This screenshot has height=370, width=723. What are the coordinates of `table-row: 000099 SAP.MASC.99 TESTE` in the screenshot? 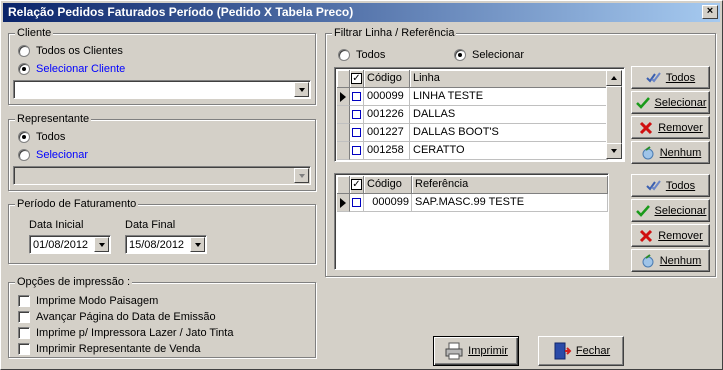 It's located at (472, 203).